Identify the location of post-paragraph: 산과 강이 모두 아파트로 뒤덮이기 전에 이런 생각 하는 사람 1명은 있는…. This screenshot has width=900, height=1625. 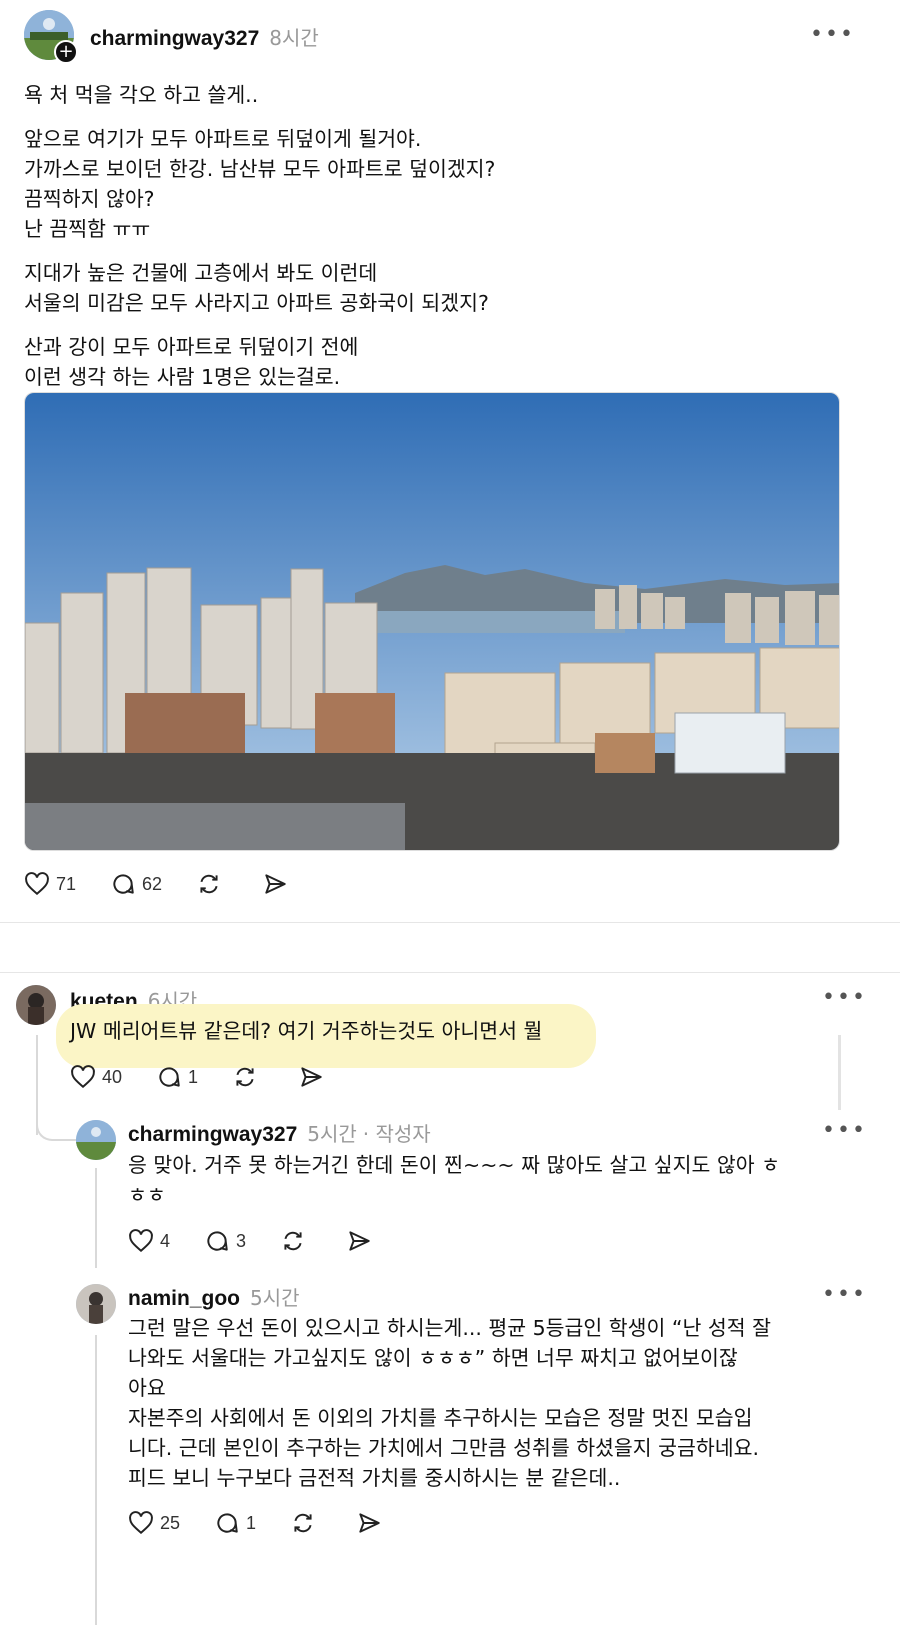
(191, 362).